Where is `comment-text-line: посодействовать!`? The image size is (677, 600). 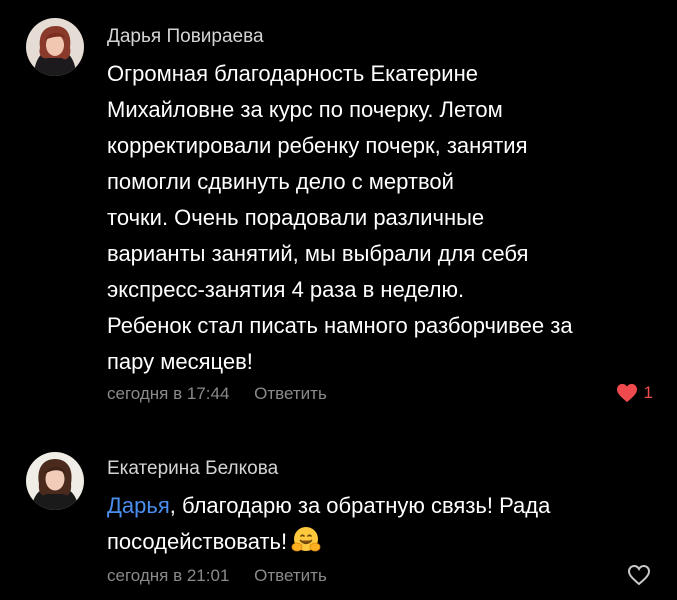
comment-text-line: посодействовать! is located at coordinates (387, 545).